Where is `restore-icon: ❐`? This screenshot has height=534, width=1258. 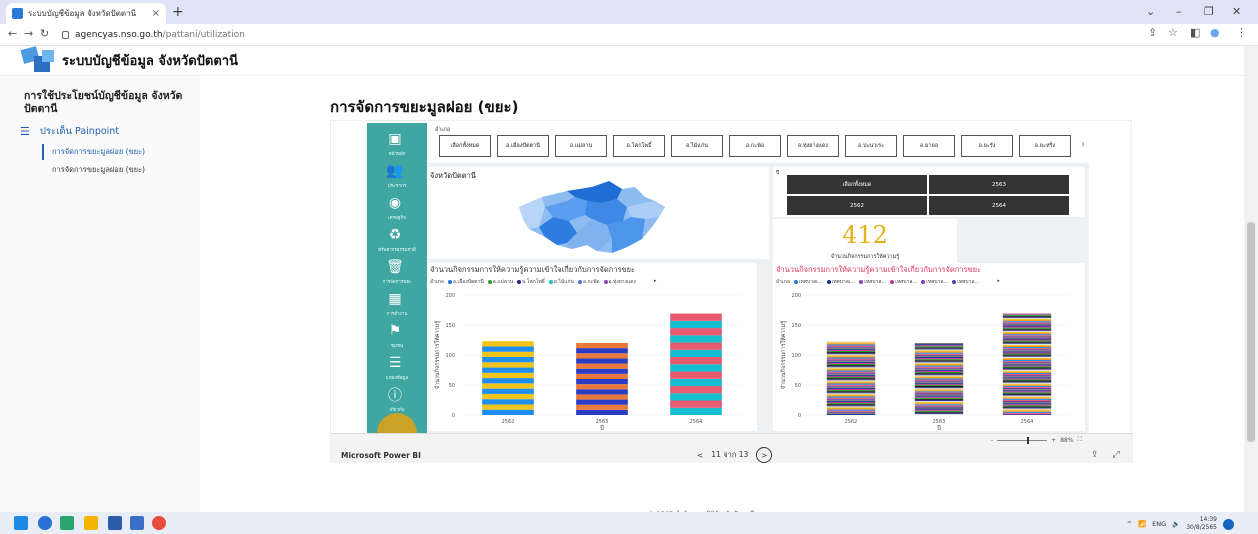
restore-icon: ❐ is located at coordinates (1209, 11).